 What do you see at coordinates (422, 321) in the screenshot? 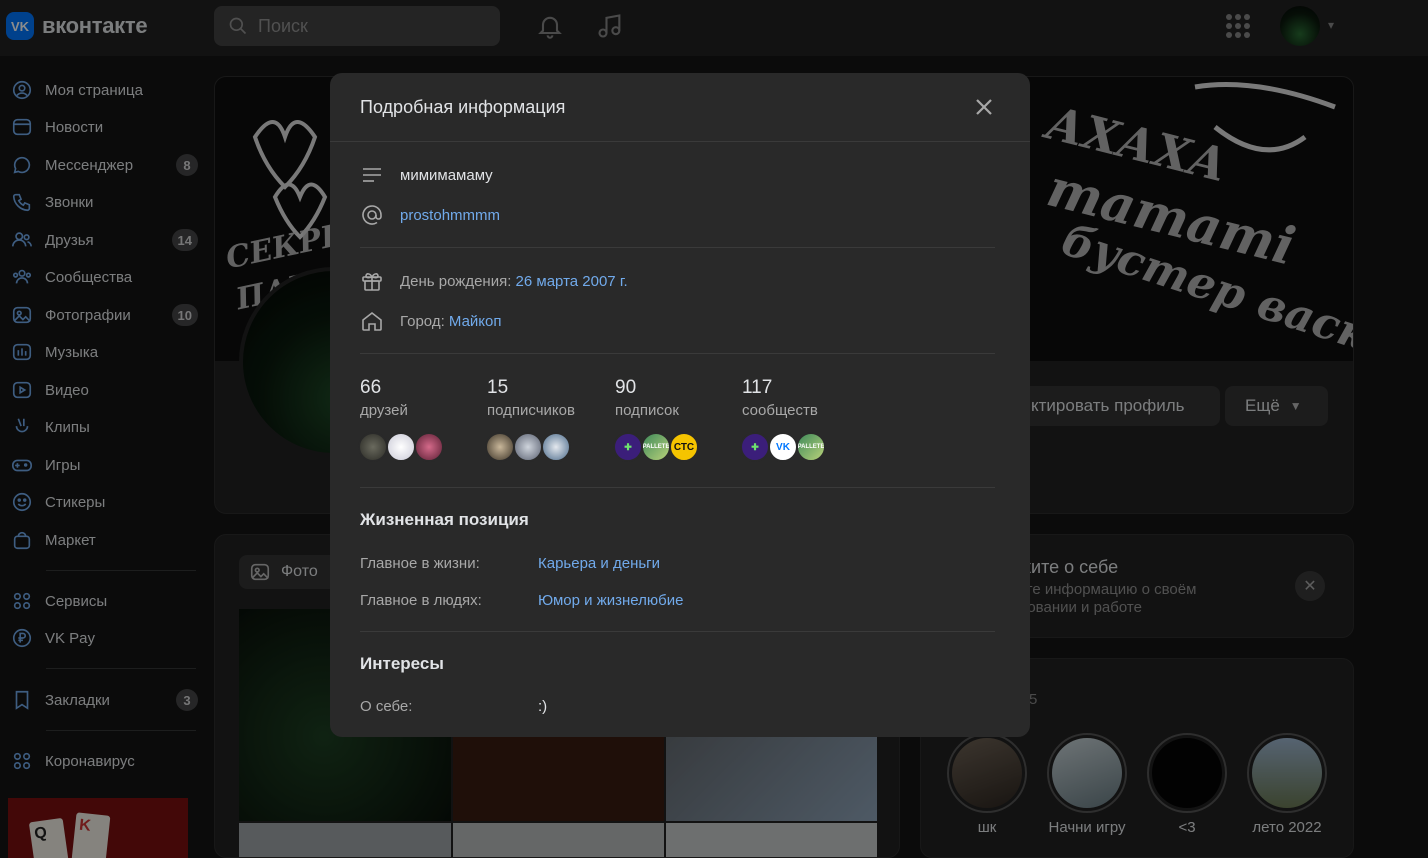
I see `city-label: Город:` at bounding box center [422, 321].